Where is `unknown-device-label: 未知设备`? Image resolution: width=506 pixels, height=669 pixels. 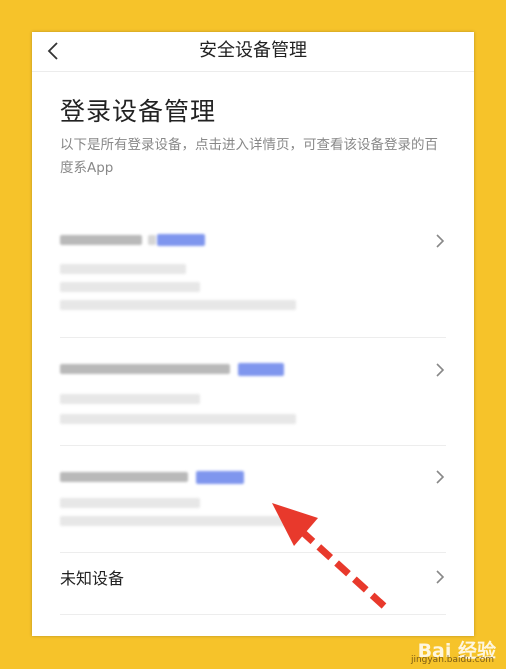 unknown-device-label: 未知设备 is located at coordinates (92, 578).